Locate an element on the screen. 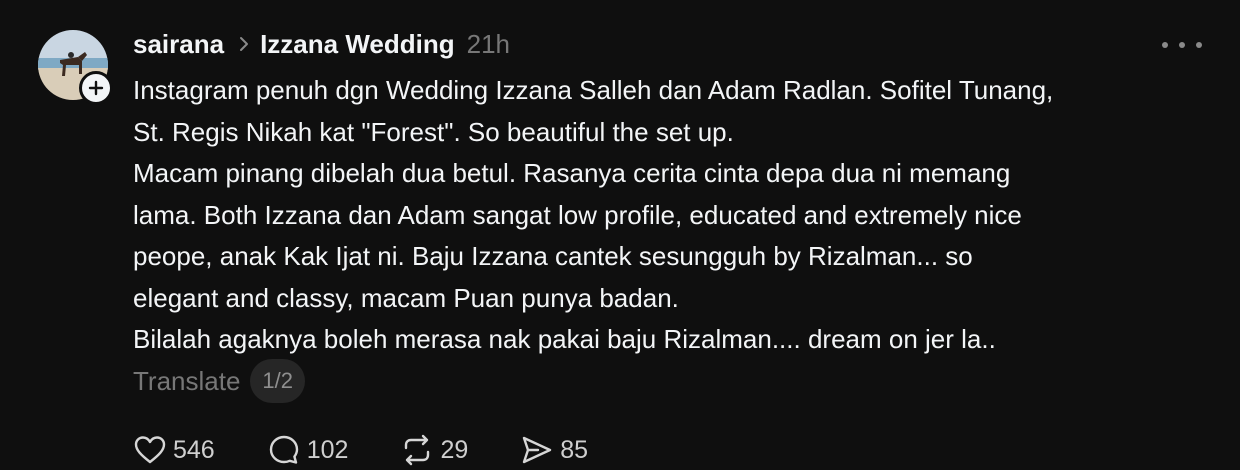 The height and width of the screenshot is (470, 1240). reply-button: 102 is located at coordinates (308, 450).